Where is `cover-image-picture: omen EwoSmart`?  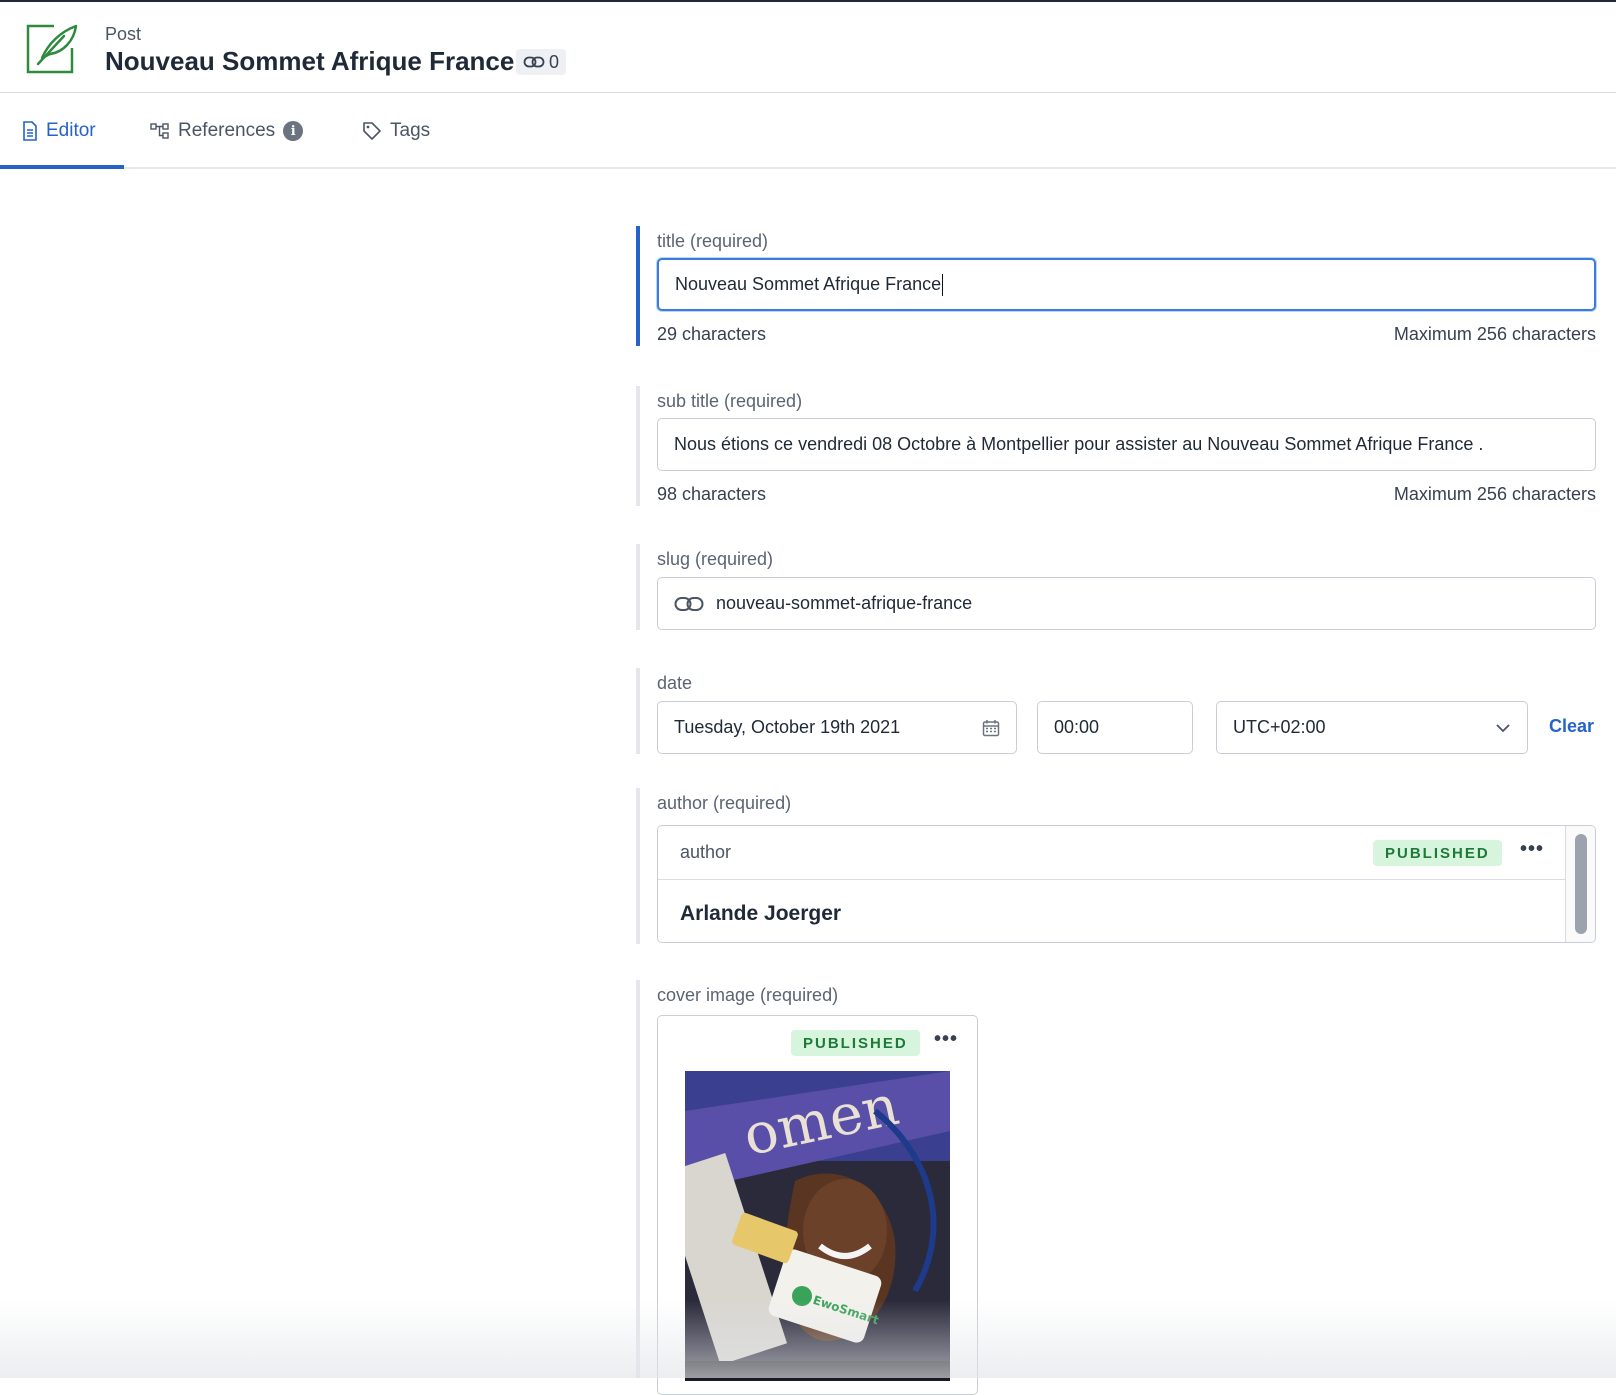 cover-image-picture: omen EwoSmart is located at coordinates (817, 1226).